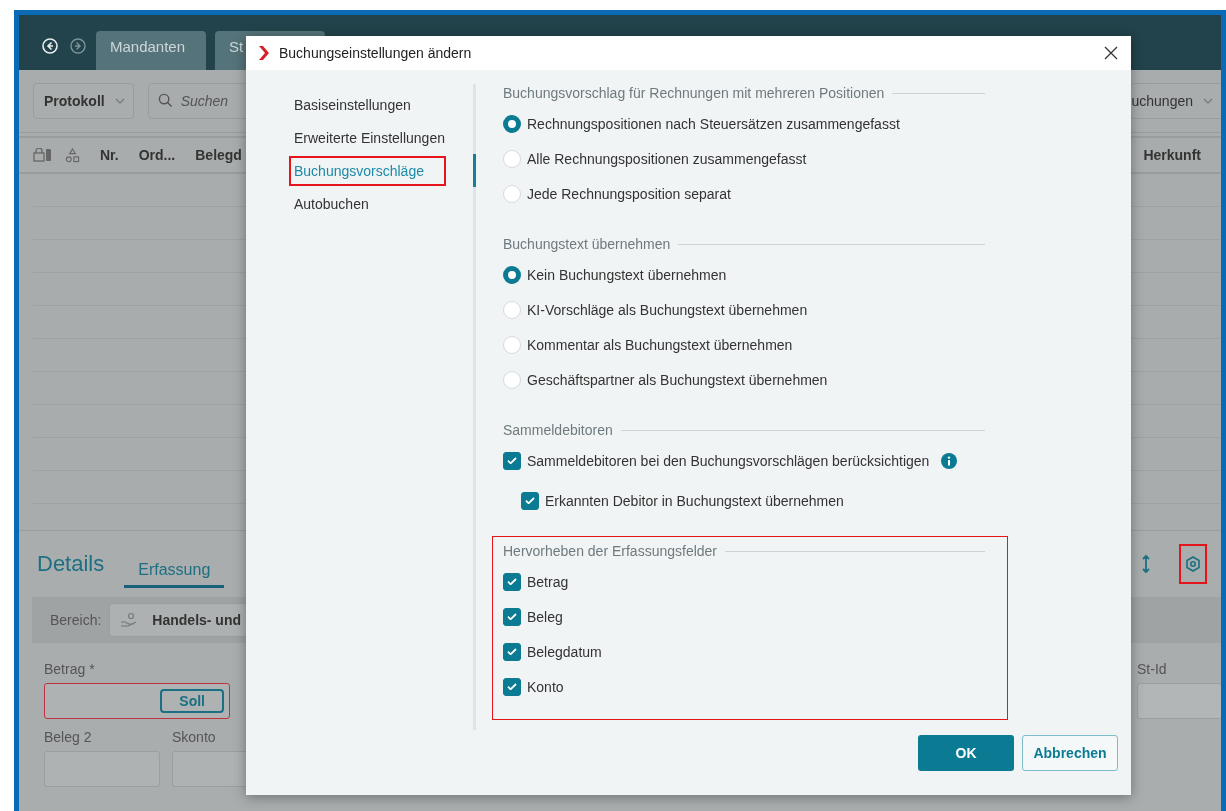 Image resolution: width=1226 pixels, height=811 pixels. I want to click on field-label: St-Id, so click(1152, 669).